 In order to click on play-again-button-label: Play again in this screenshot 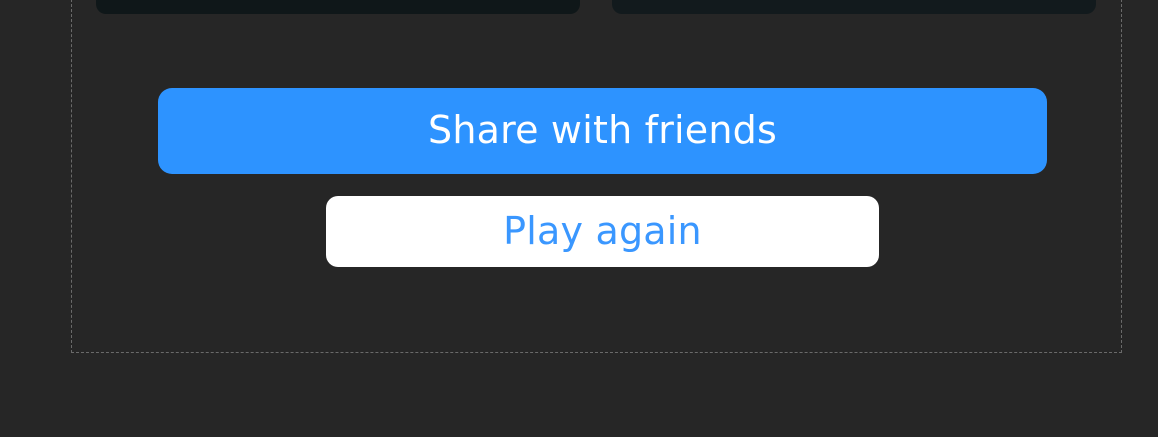, I will do `click(602, 230)`.